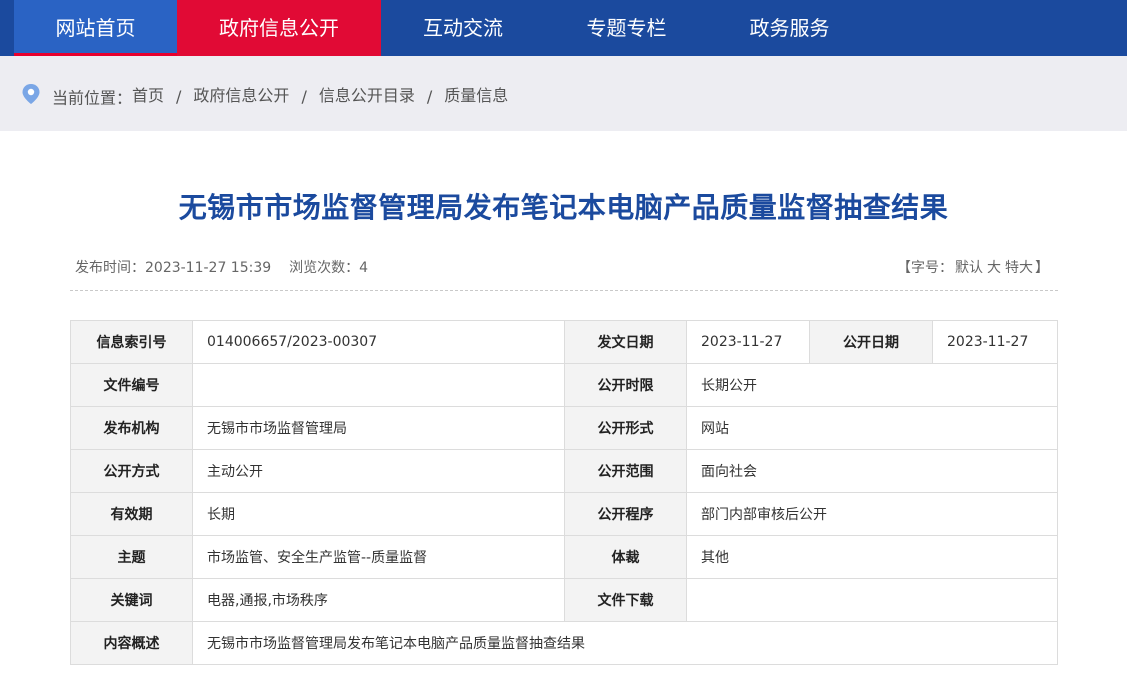 Image resolution: width=1127 pixels, height=676 pixels. Describe the element at coordinates (378, 342) in the screenshot. I see `index-no-value: 014006657/2023-00307` at that location.